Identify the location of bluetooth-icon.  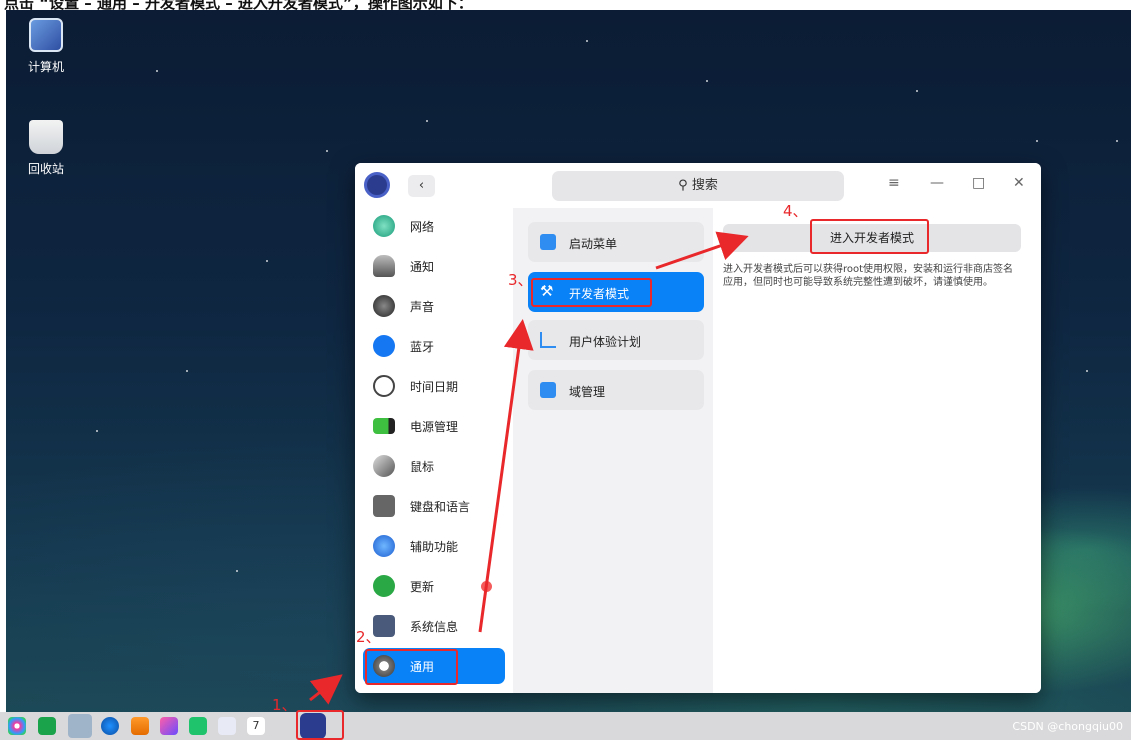
(384, 346).